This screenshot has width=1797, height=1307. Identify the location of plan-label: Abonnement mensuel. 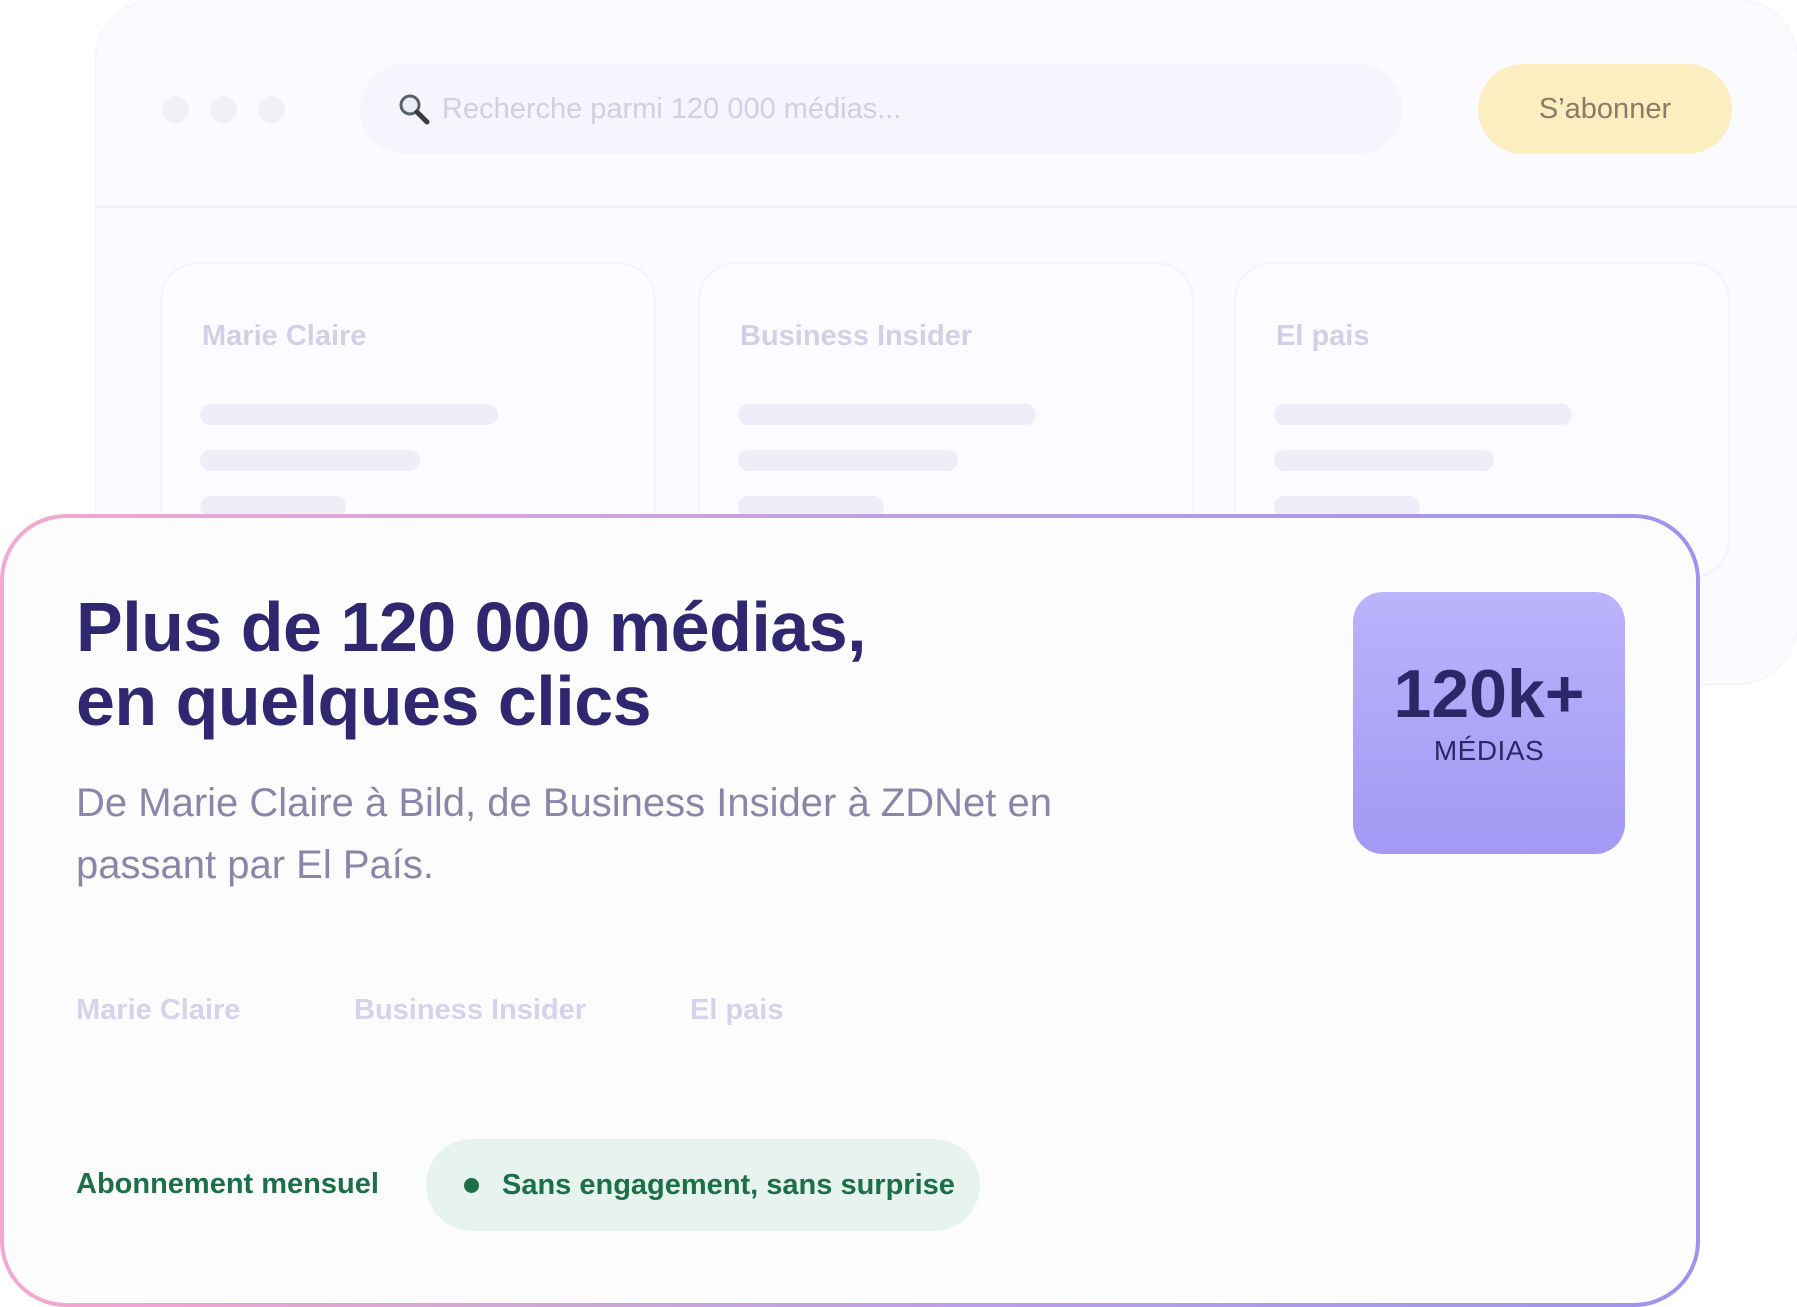
(227, 1184).